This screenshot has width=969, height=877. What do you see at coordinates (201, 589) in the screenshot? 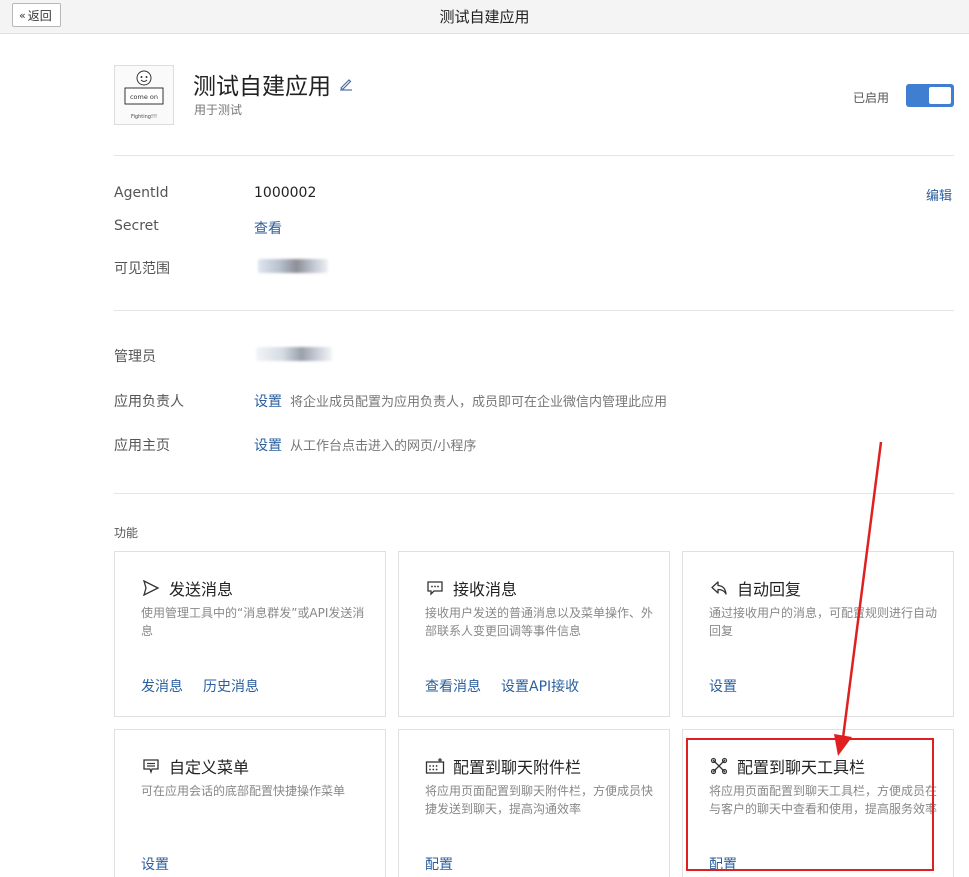
I see `card-title-text: 发送消息` at bounding box center [201, 589].